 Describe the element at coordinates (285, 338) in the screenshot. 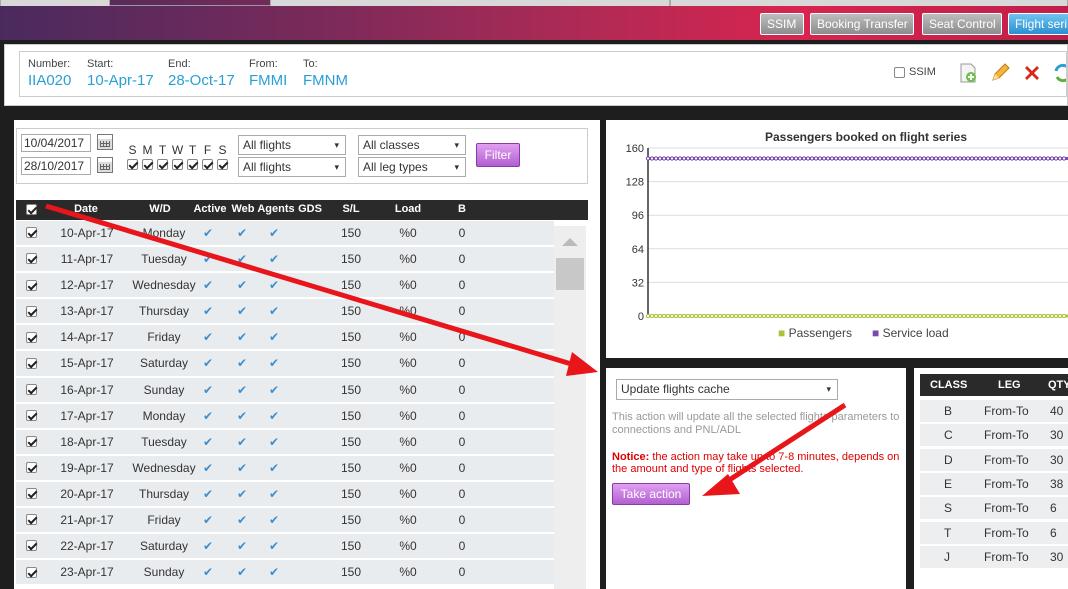

I see `table-row: 14-Apr-17 Friday ✔ ✔ ✔ 150 %0 0` at that location.